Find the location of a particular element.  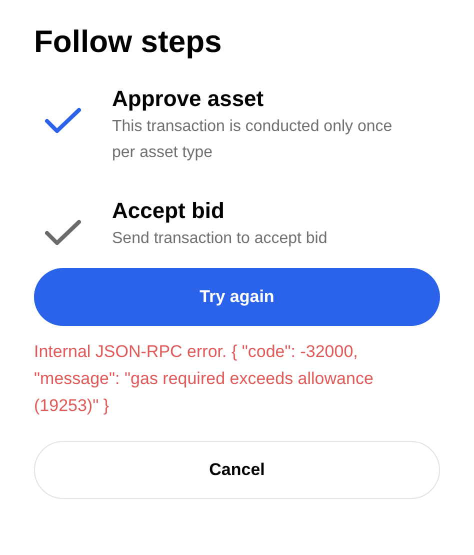

step-description: This transaction is conducted only once per asset type is located at coordinates (253, 140).